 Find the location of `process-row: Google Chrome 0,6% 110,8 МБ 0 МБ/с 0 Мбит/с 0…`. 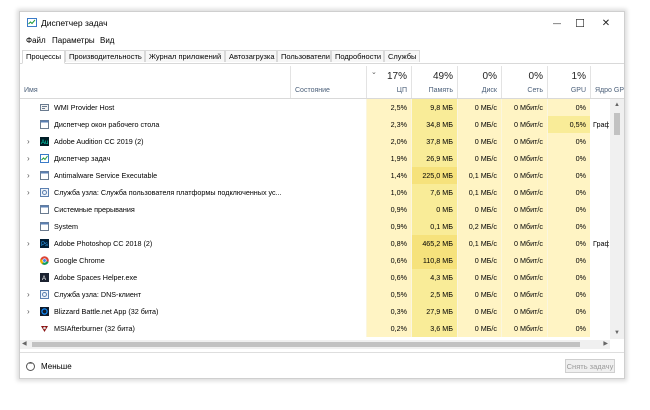

process-row: Google Chrome 0,6% 110,8 МБ 0 МБ/с 0 Мбит/с 0… is located at coordinates (314, 260).